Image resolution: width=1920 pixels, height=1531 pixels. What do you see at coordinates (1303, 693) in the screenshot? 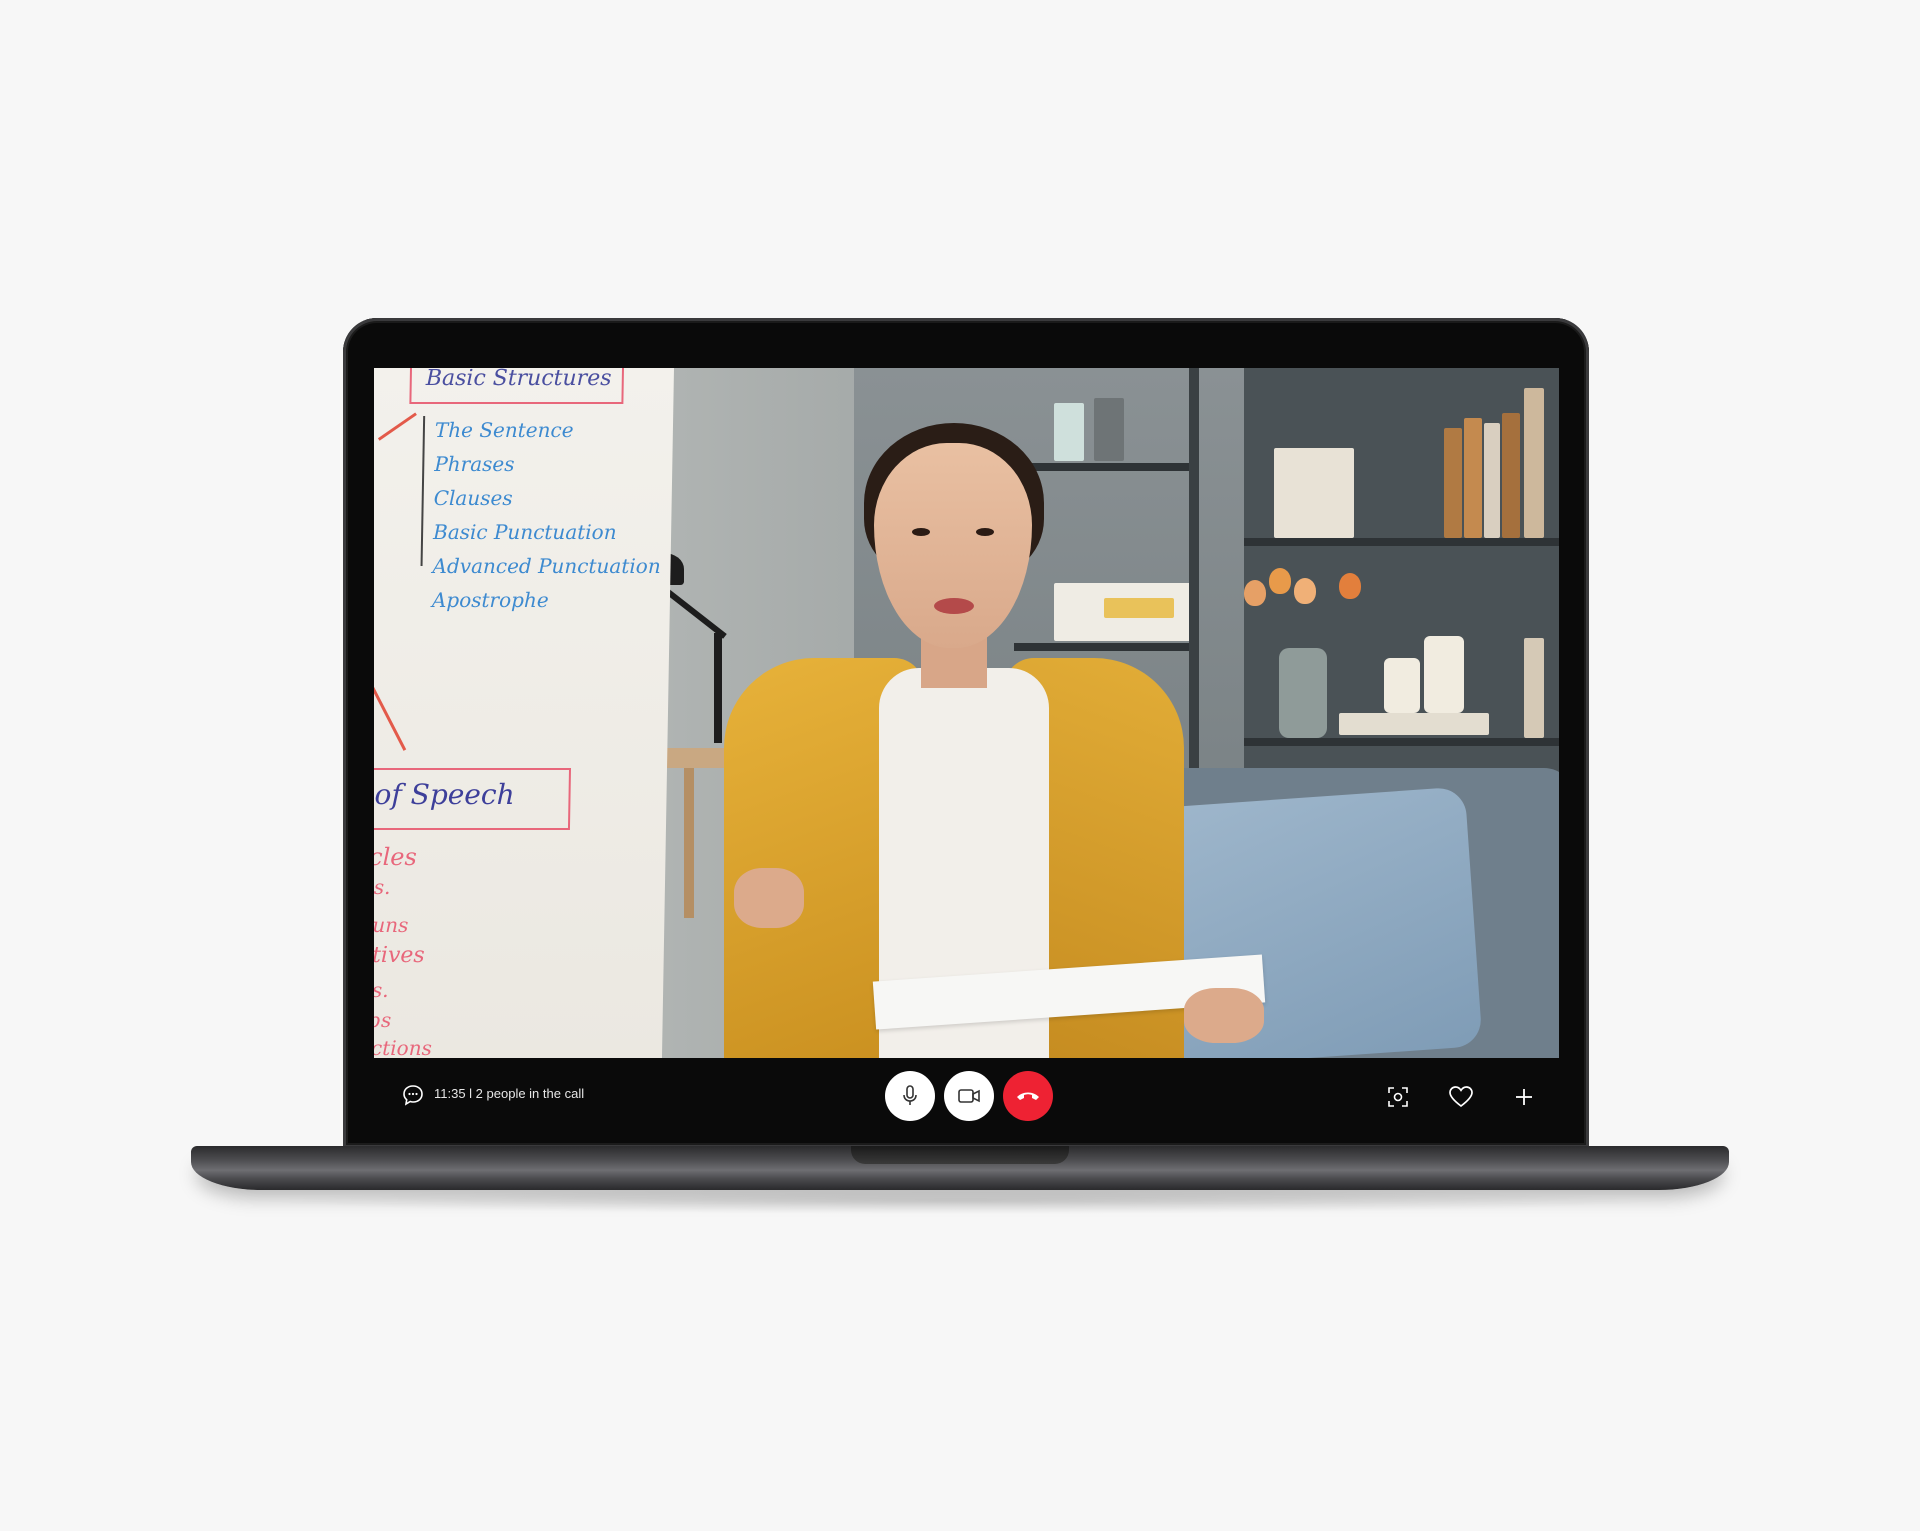
I see `flower-vase` at bounding box center [1303, 693].